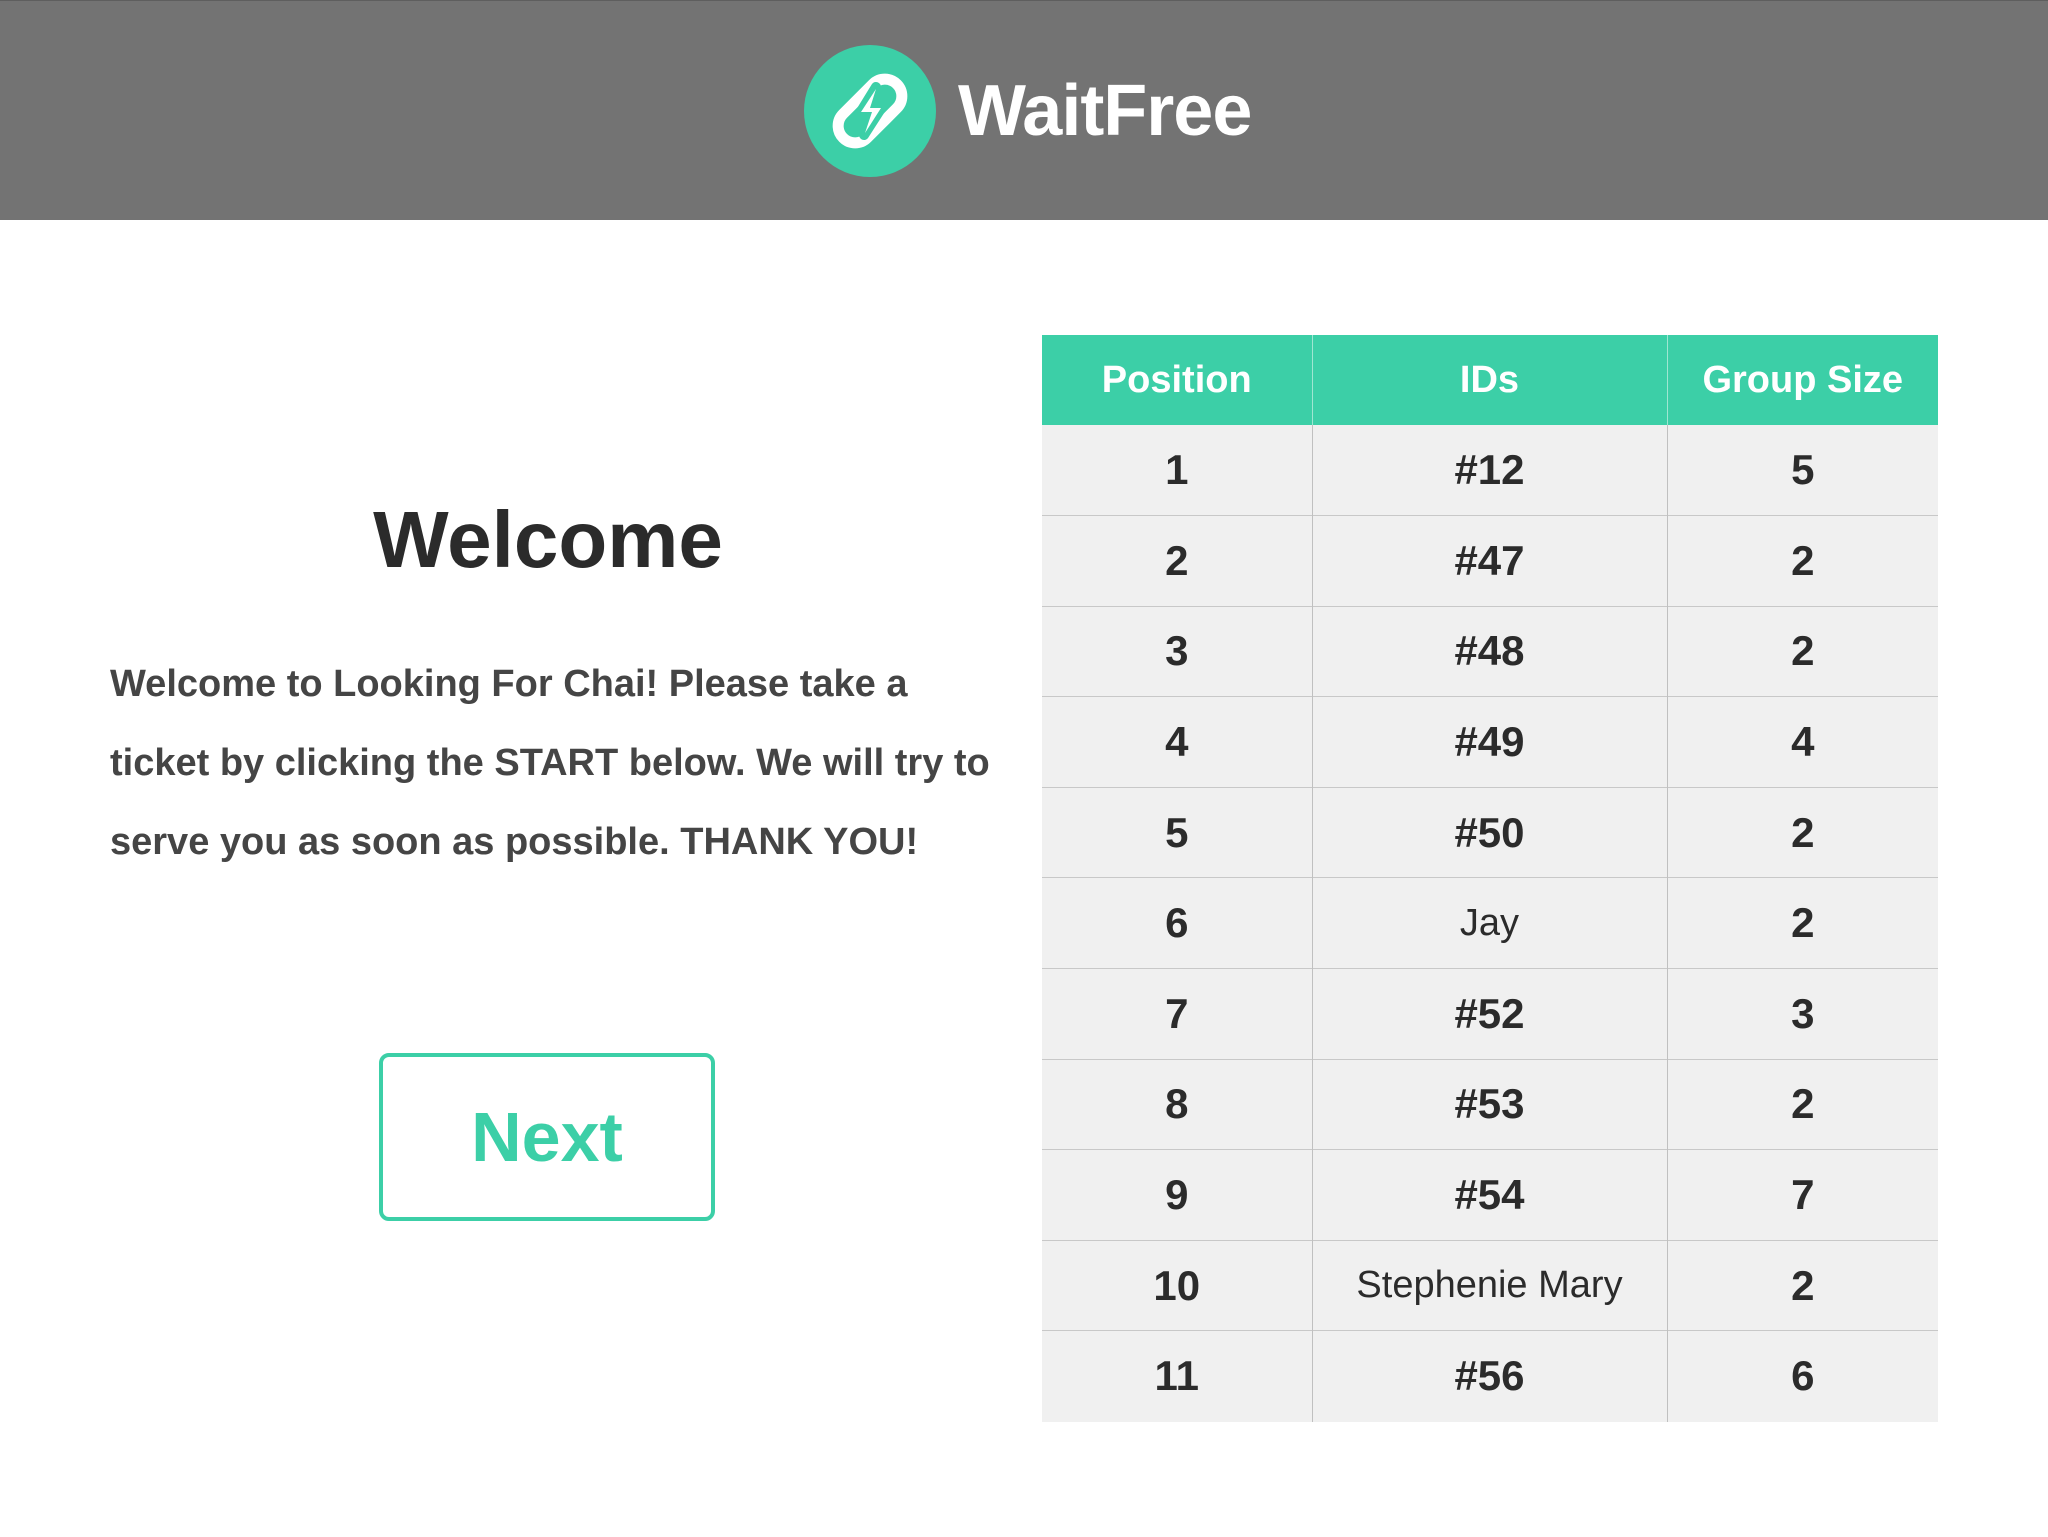  Describe the element at coordinates (1802, 742) in the screenshot. I see `group-size-cell: 4` at that location.